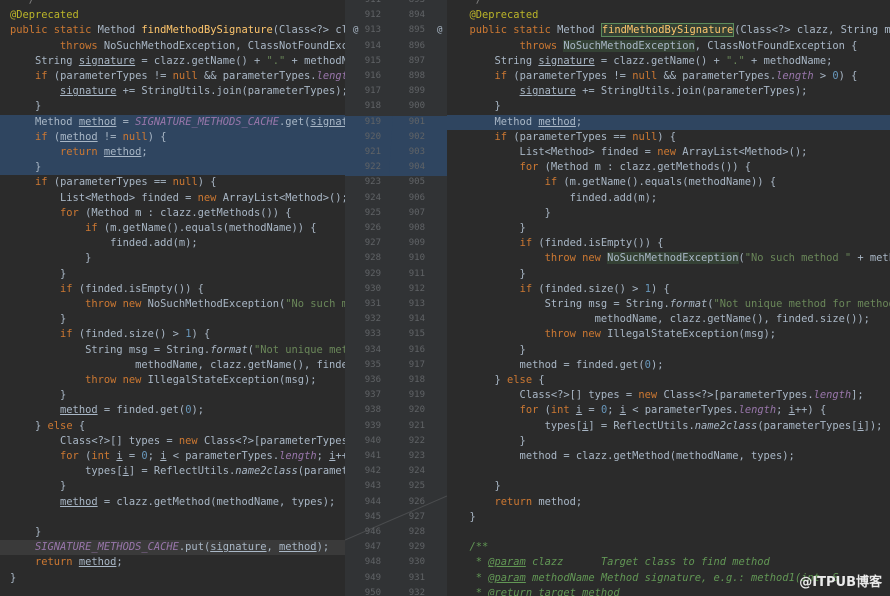  Describe the element at coordinates (409, 106) in the screenshot. I see `right-line-number: 900` at that location.